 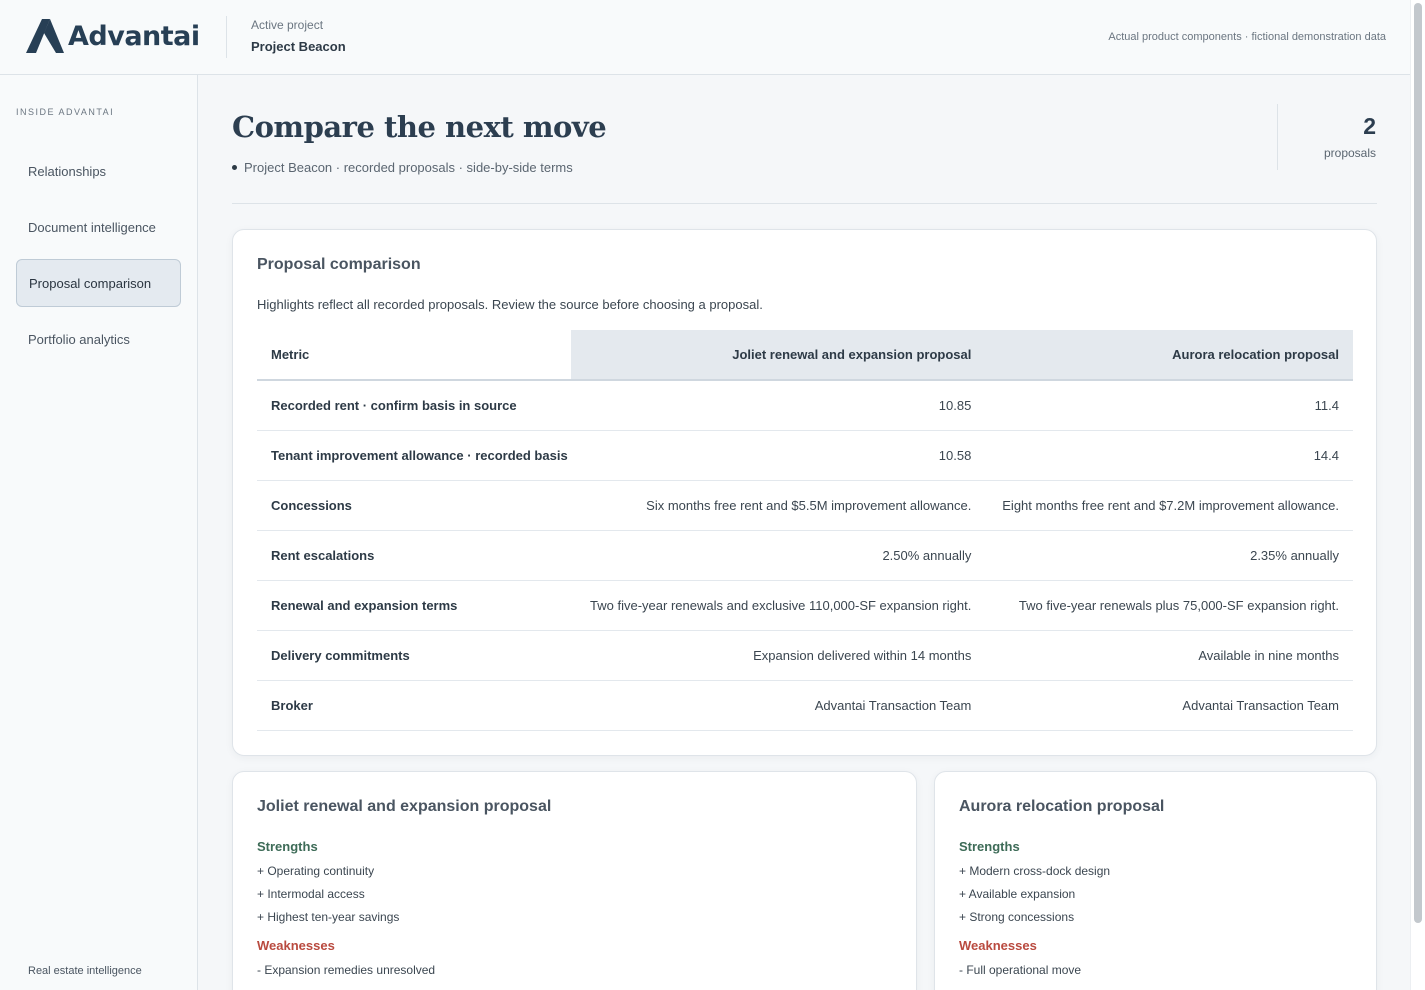 What do you see at coordinates (1062, 806) in the screenshot?
I see `proposal-card-title: Aurora relocation proposal` at bounding box center [1062, 806].